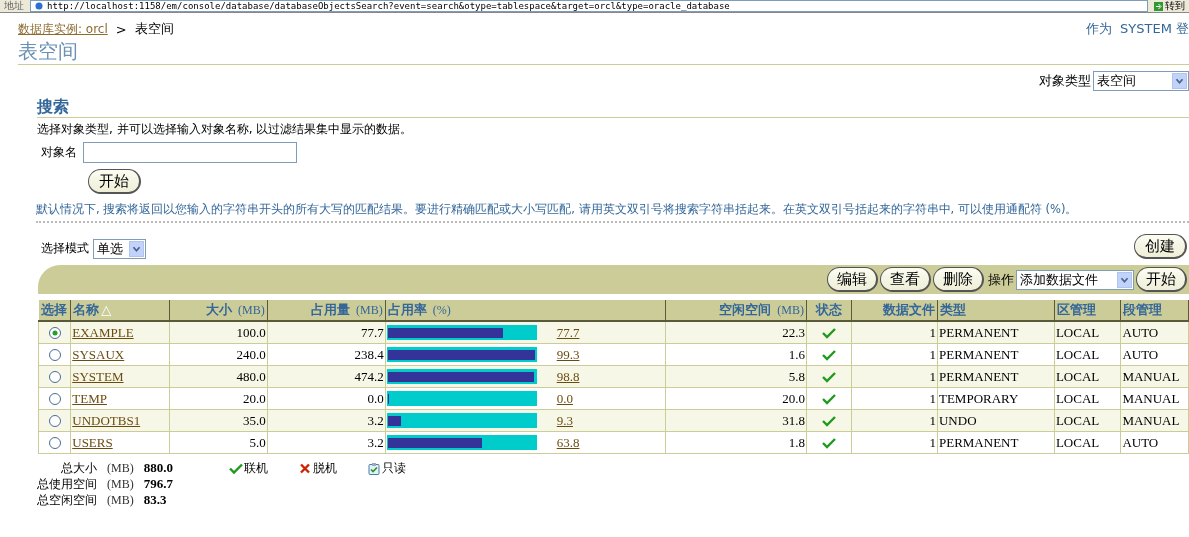 This screenshot has width=1189, height=537. Describe the element at coordinates (255, 468) in the screenshot. I see `legend-label: 联机` at that location.